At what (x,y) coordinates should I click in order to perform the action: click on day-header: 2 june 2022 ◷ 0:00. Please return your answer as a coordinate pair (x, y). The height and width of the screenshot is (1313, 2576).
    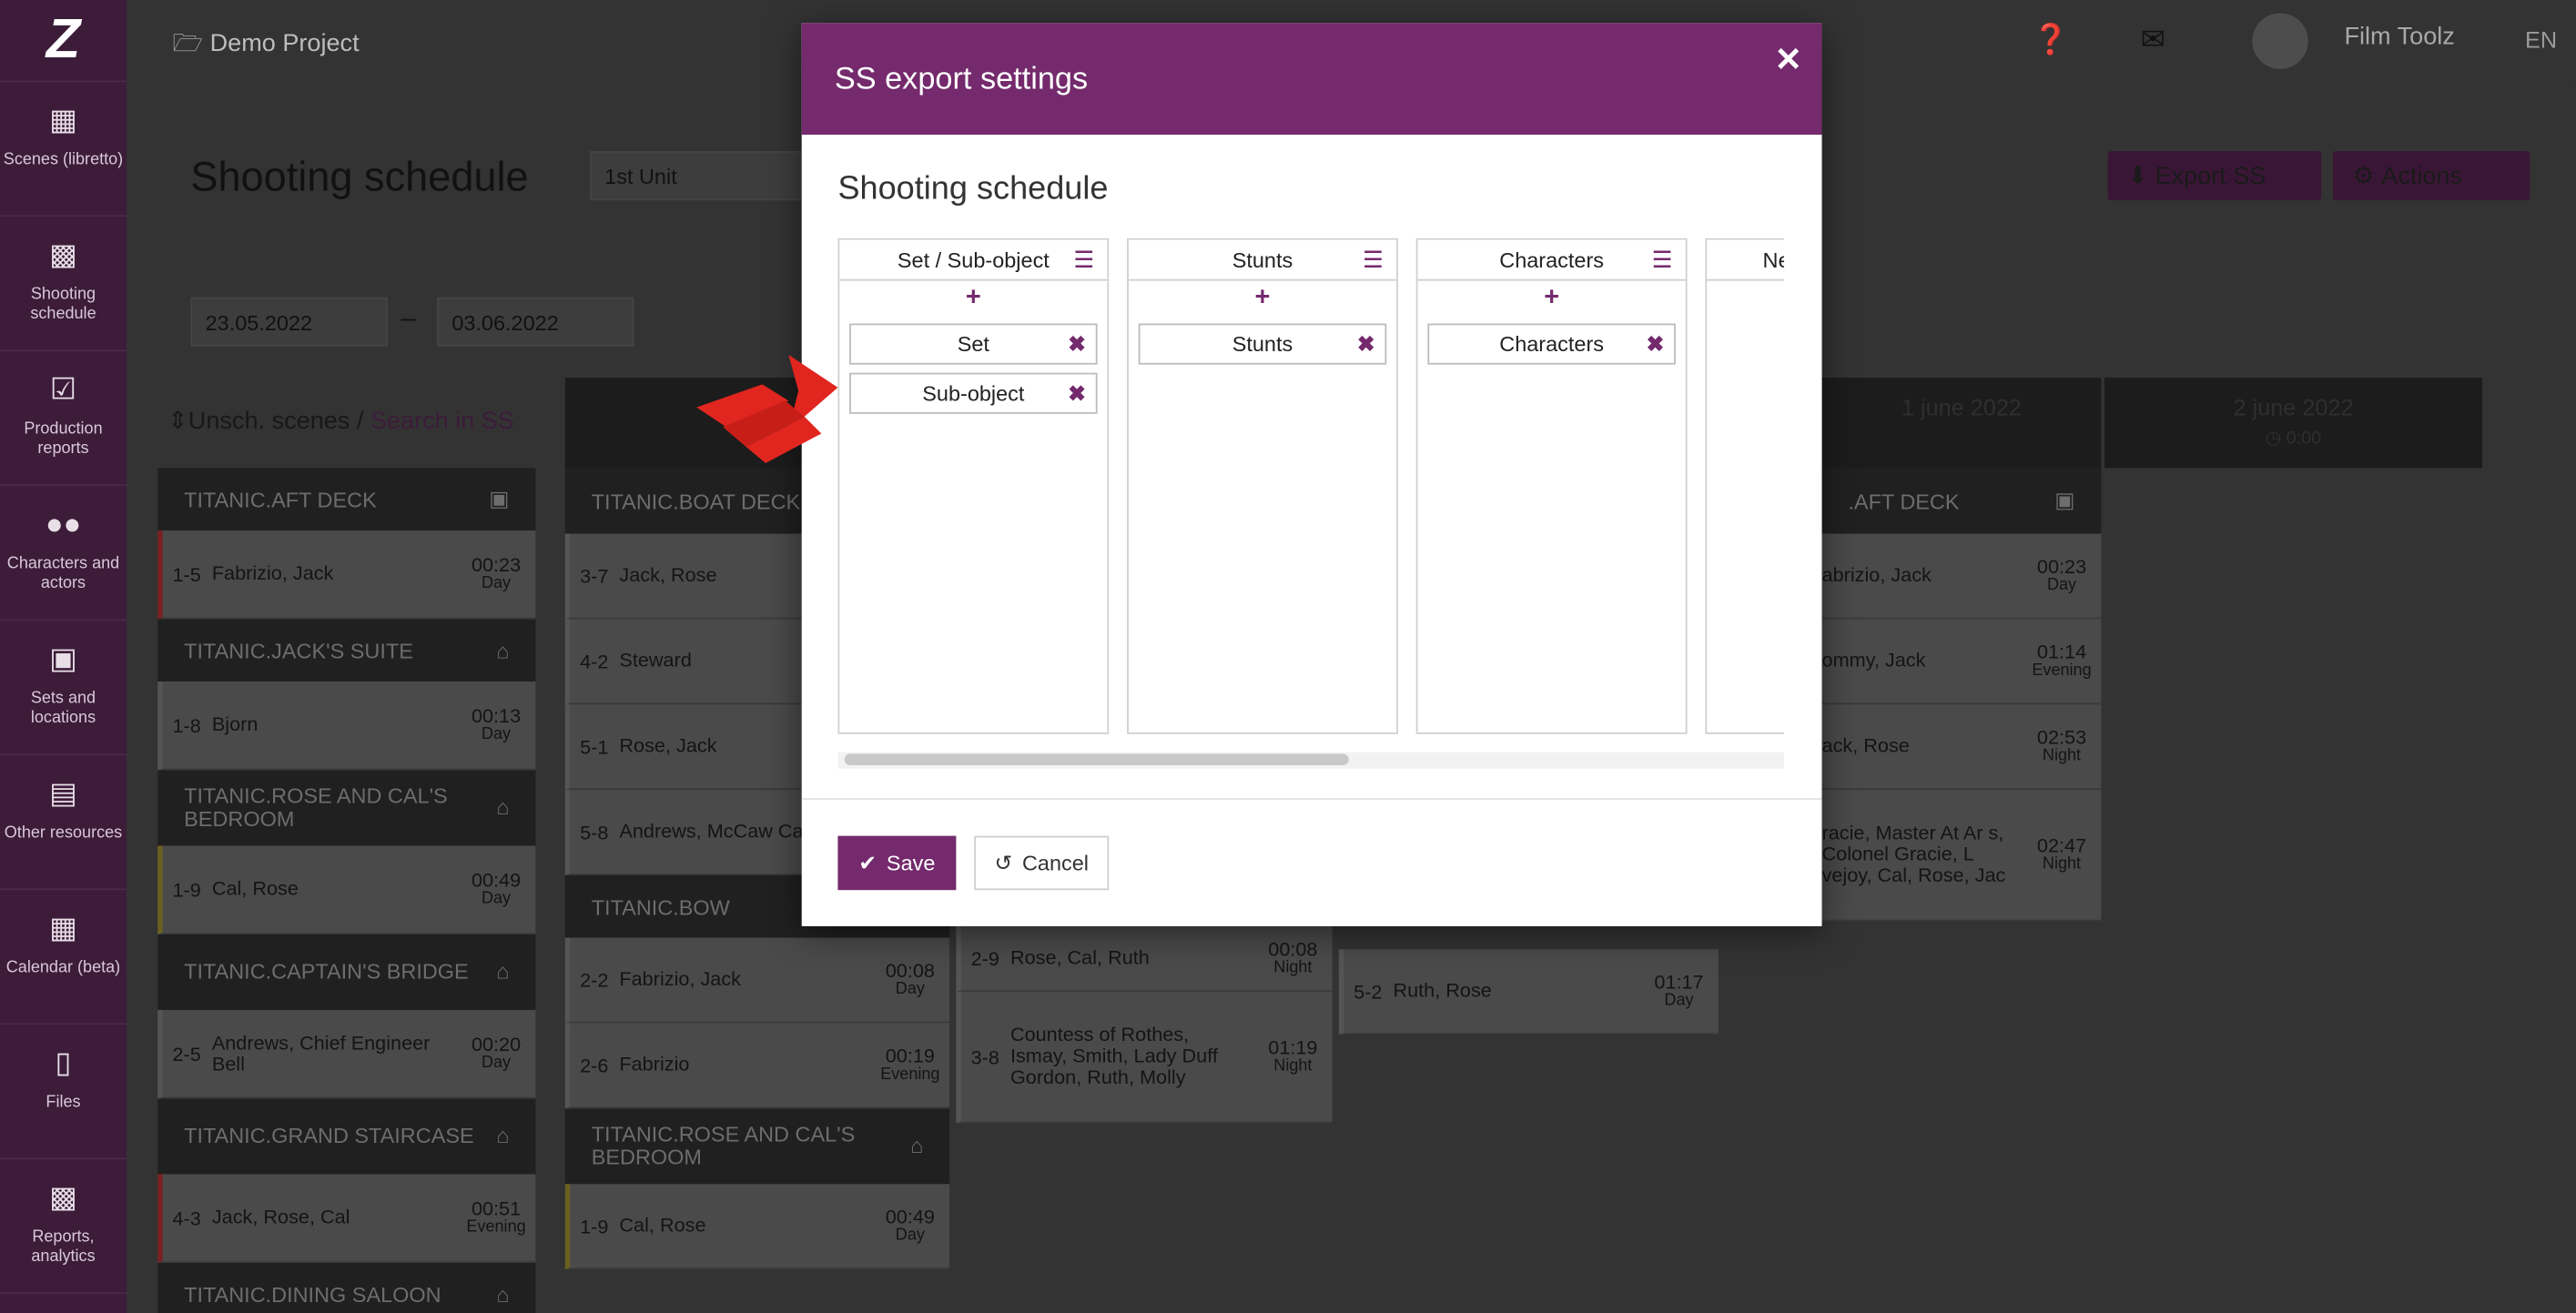
    Looking at the image, I should click on (2293, 424).